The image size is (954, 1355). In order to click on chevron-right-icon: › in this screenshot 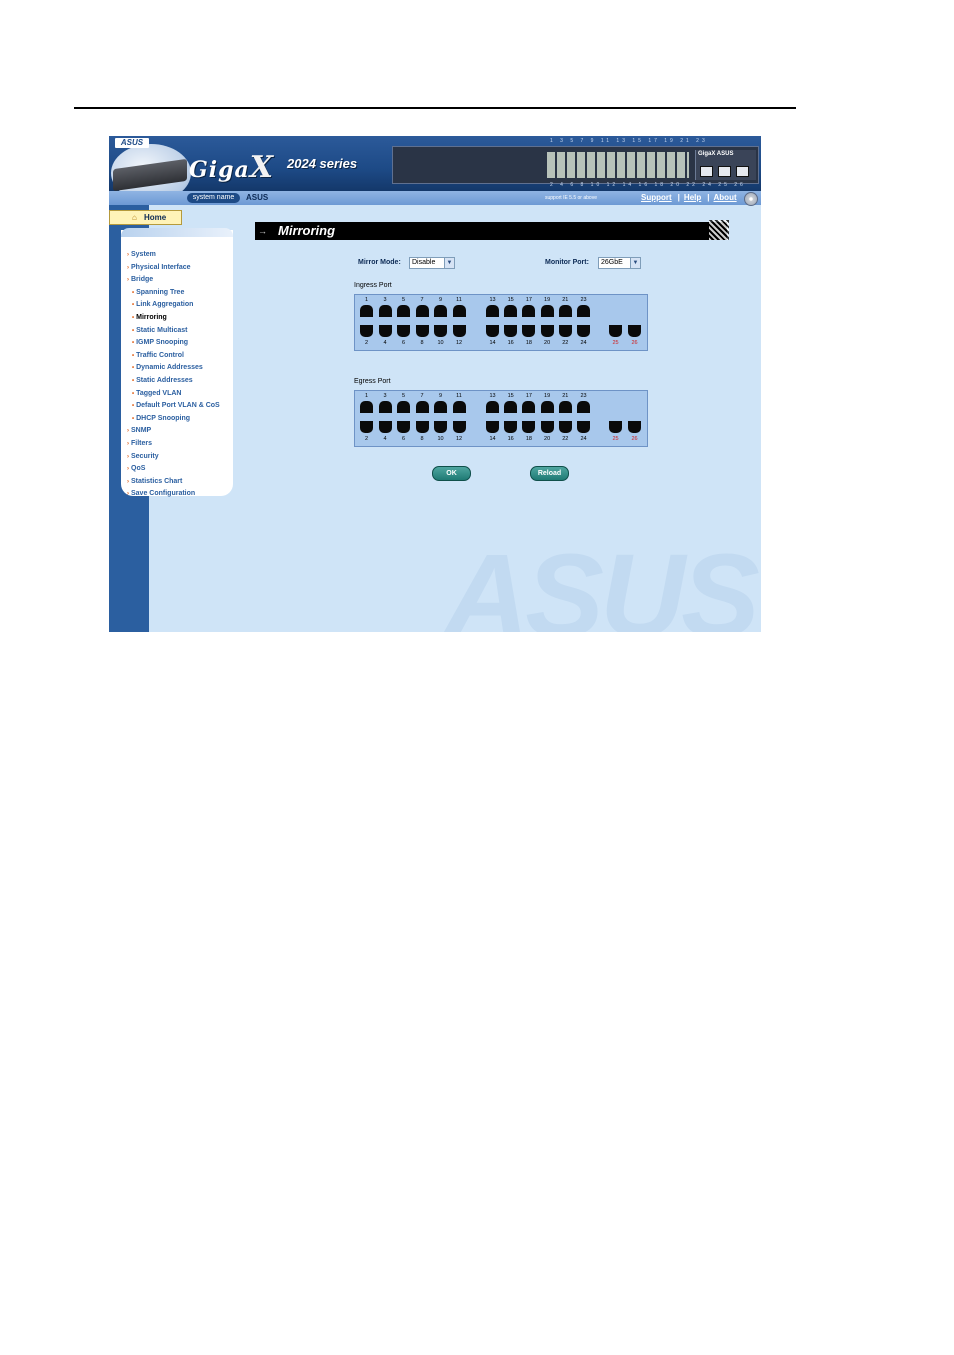, I will do `click(128, 431)`.